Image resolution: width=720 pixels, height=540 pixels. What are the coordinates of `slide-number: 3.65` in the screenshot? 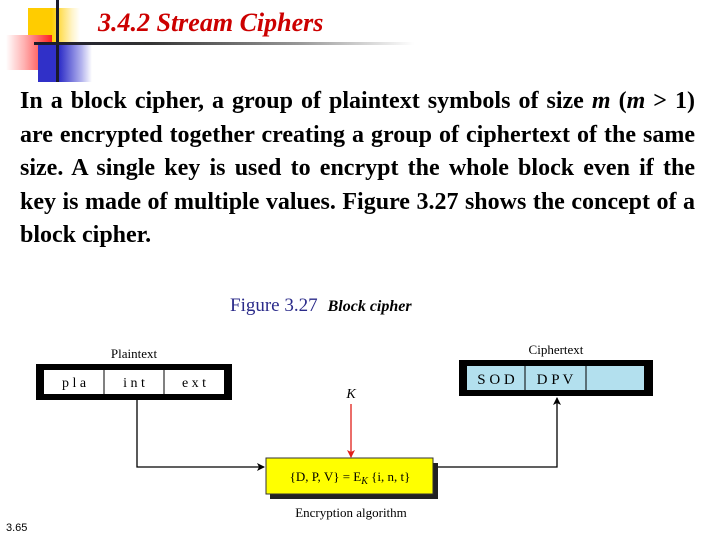 It's located at (17, 528).